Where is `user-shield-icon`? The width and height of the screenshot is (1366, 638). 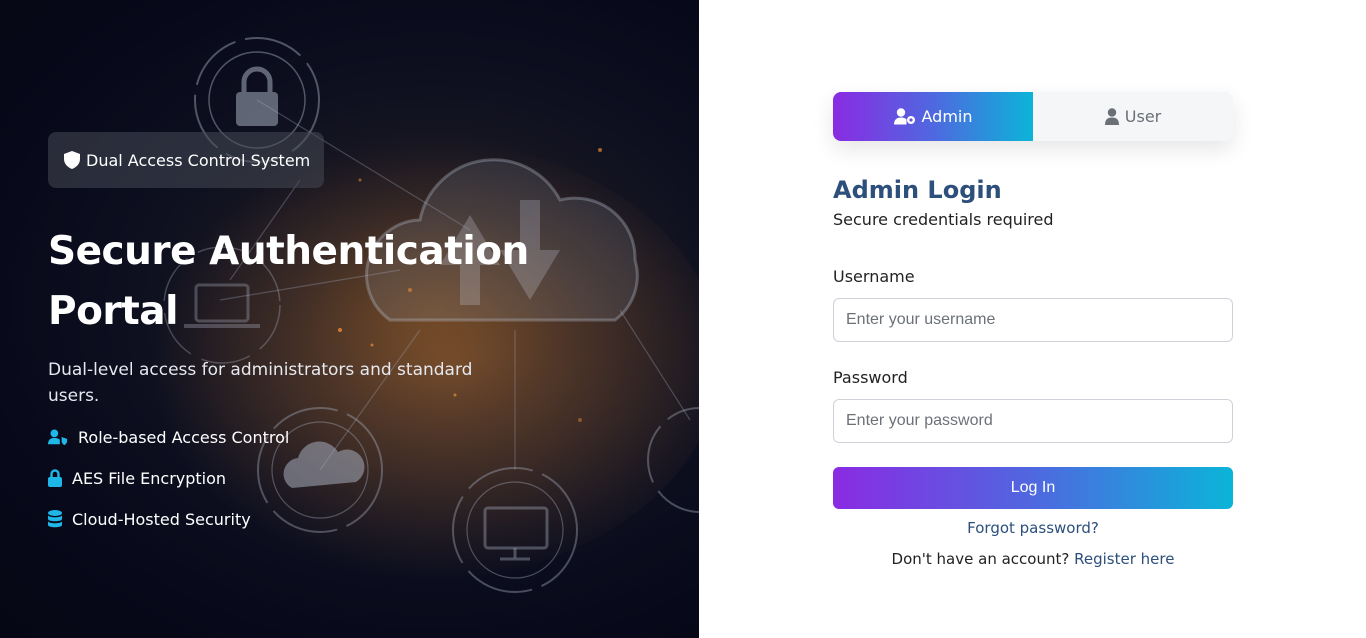
user-shield-icon is located at coordinates (58, 437).